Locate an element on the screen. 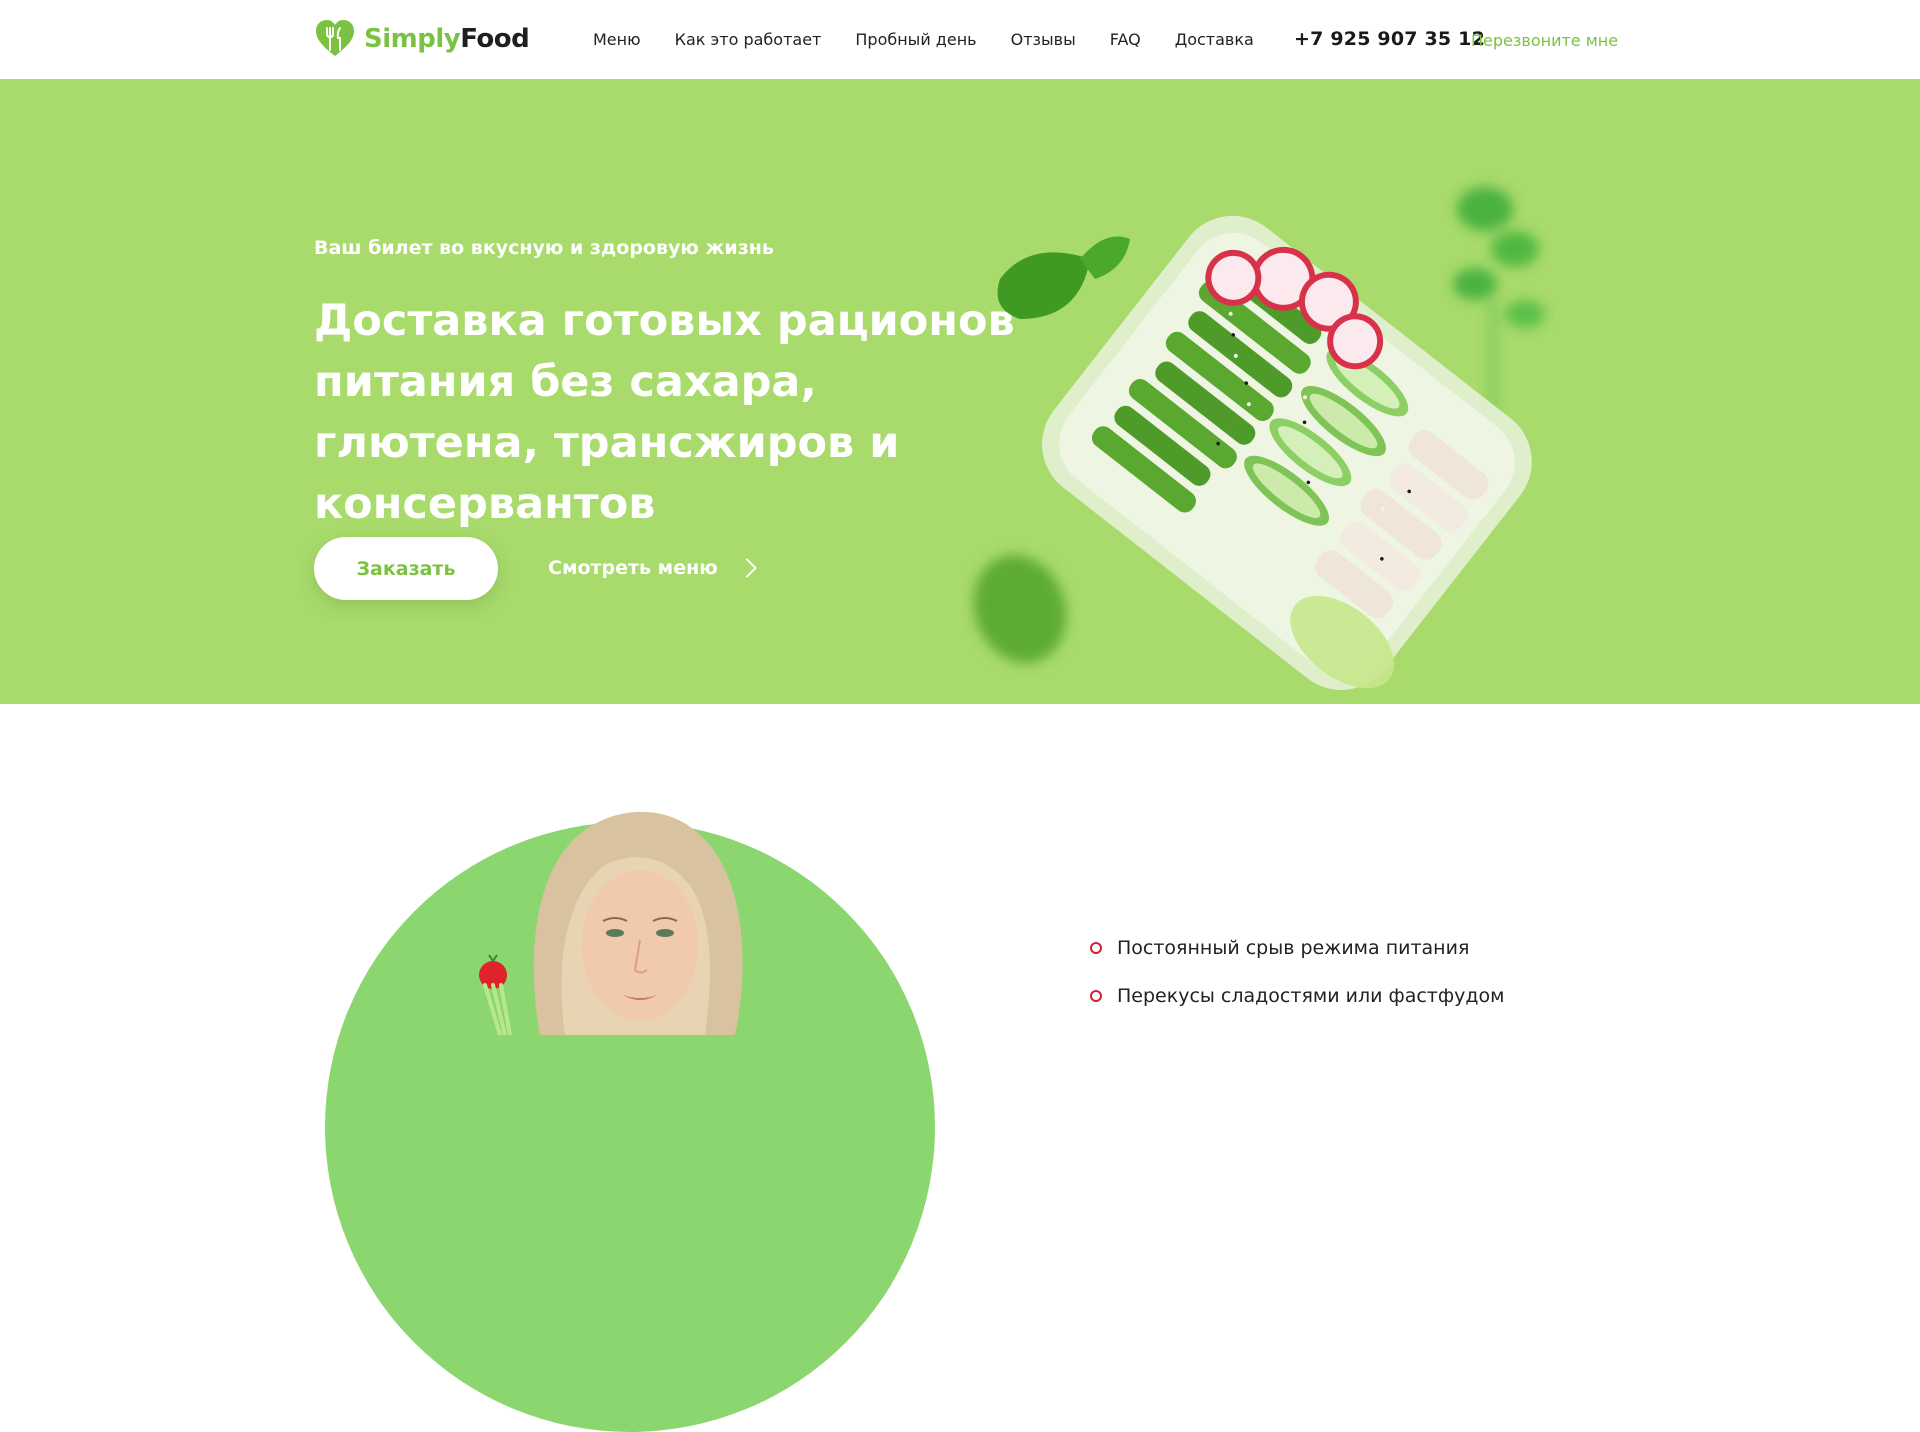 This screenshot has width=1920, height=1432. view-menu-label: Смотреть меню is located at coordinates (633, 568).